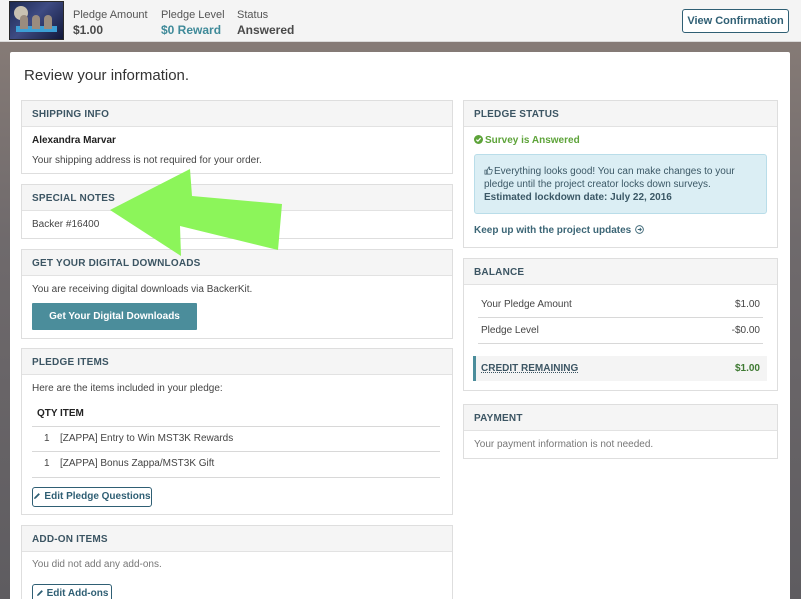 This screenshot has height=599, width=801. What do you see at coordinates (97, 496) in the screenshot?
I see `edit-pledge-questions-label: Edit Pledge Questions` at bounding box center [97, 496].